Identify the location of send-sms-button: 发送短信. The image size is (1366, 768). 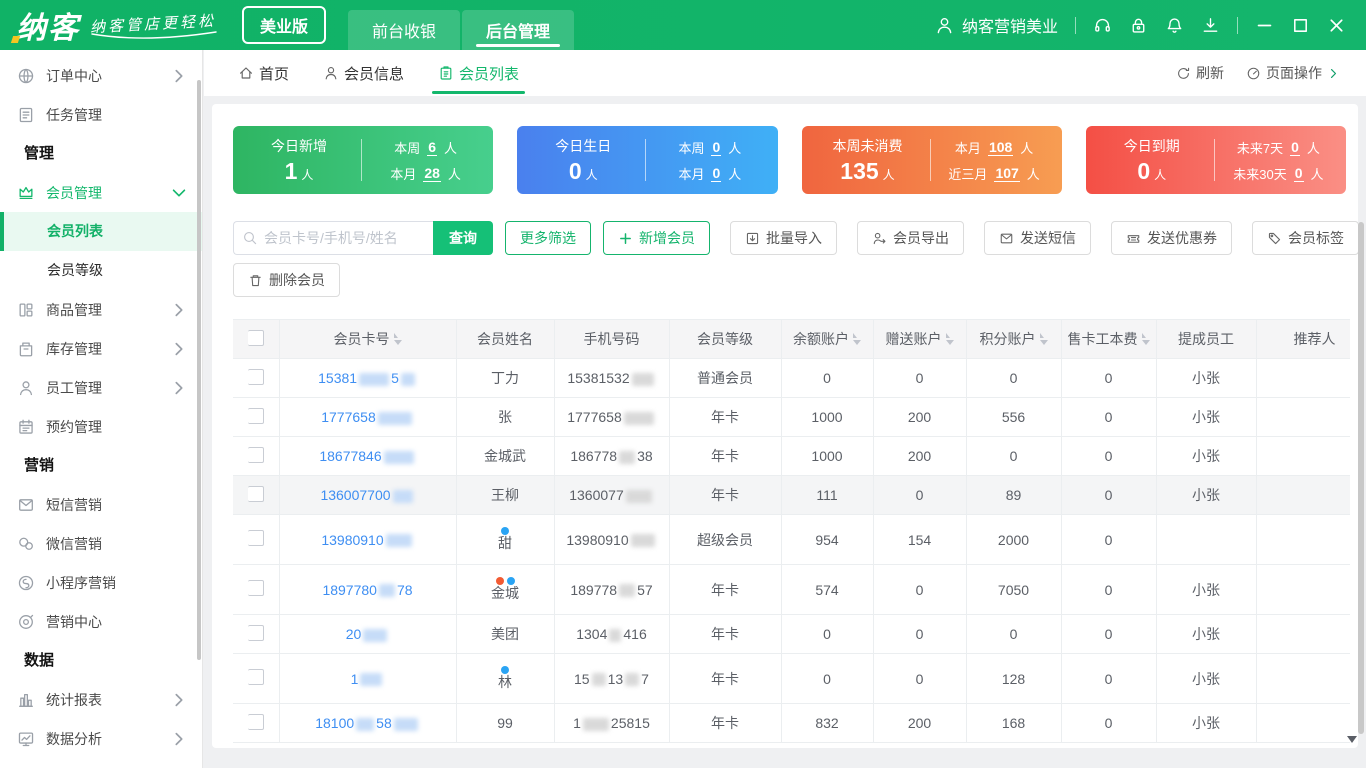
(1037, 238).